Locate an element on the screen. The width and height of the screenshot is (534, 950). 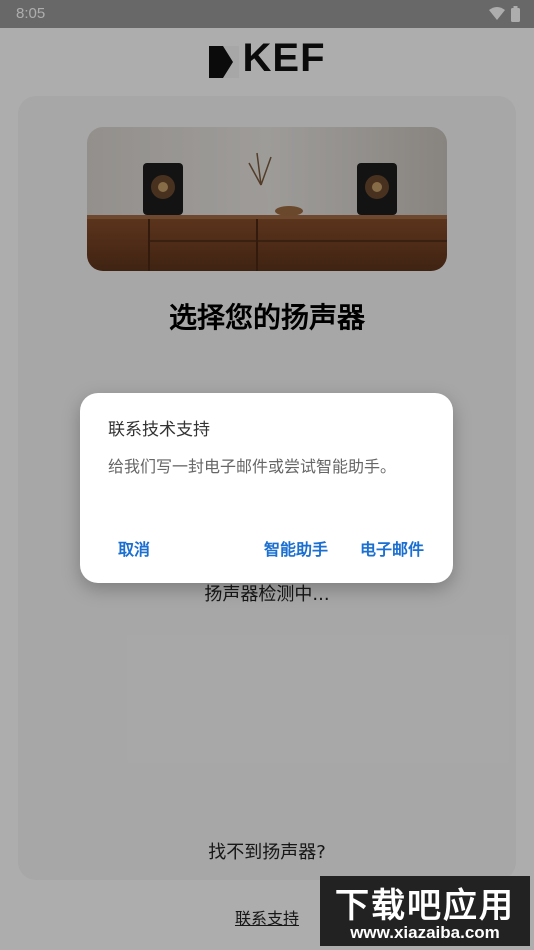
dialog-title: 联系技术支持 is located at coordinates (159, 430).